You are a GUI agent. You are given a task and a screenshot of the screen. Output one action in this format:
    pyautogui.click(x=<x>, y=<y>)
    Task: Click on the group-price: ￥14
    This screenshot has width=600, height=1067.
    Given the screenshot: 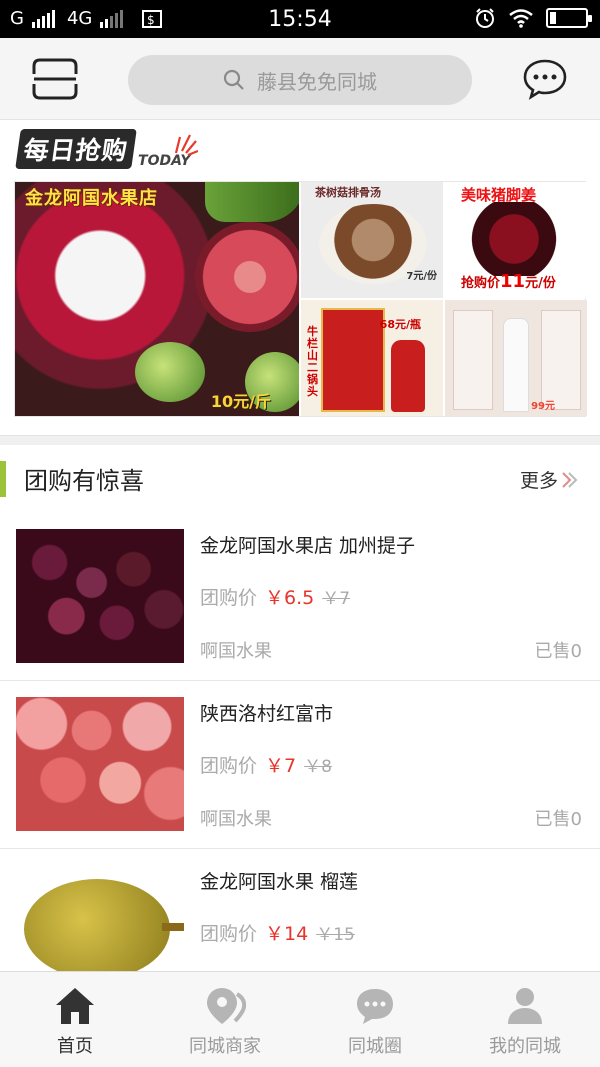 What is the action you would take?
    pyautogui.click(x=287, y=934)
    